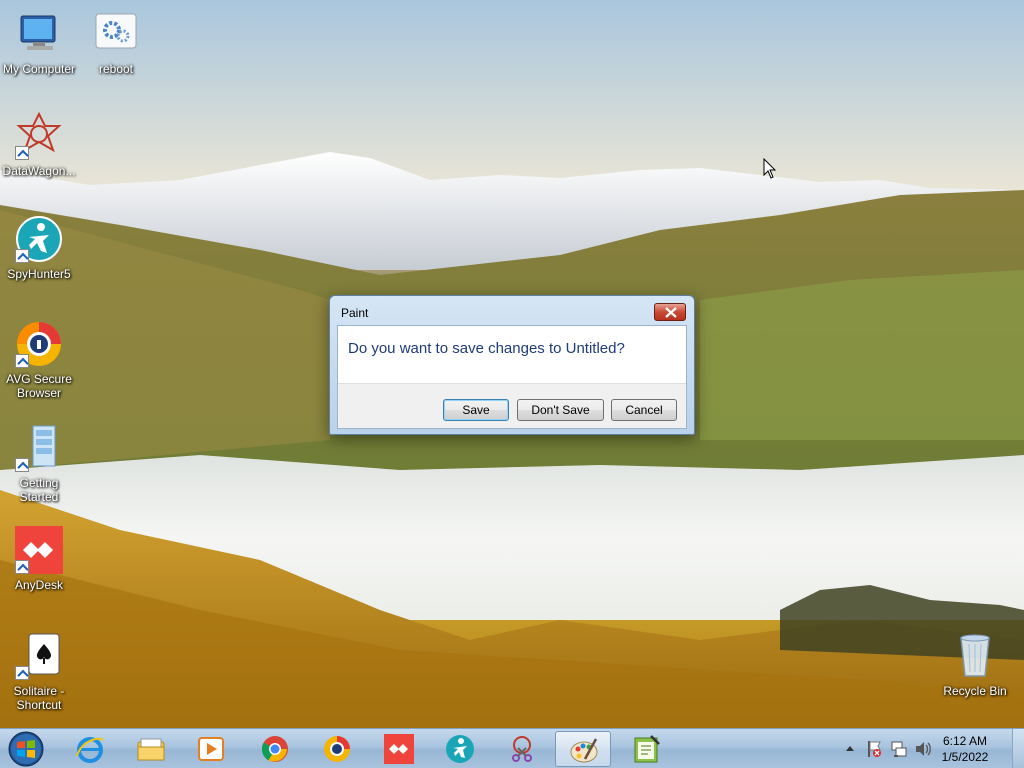 This screenshot has width=1024, height=768. I want to click on snipping-tool-icon, so click(522, 749).